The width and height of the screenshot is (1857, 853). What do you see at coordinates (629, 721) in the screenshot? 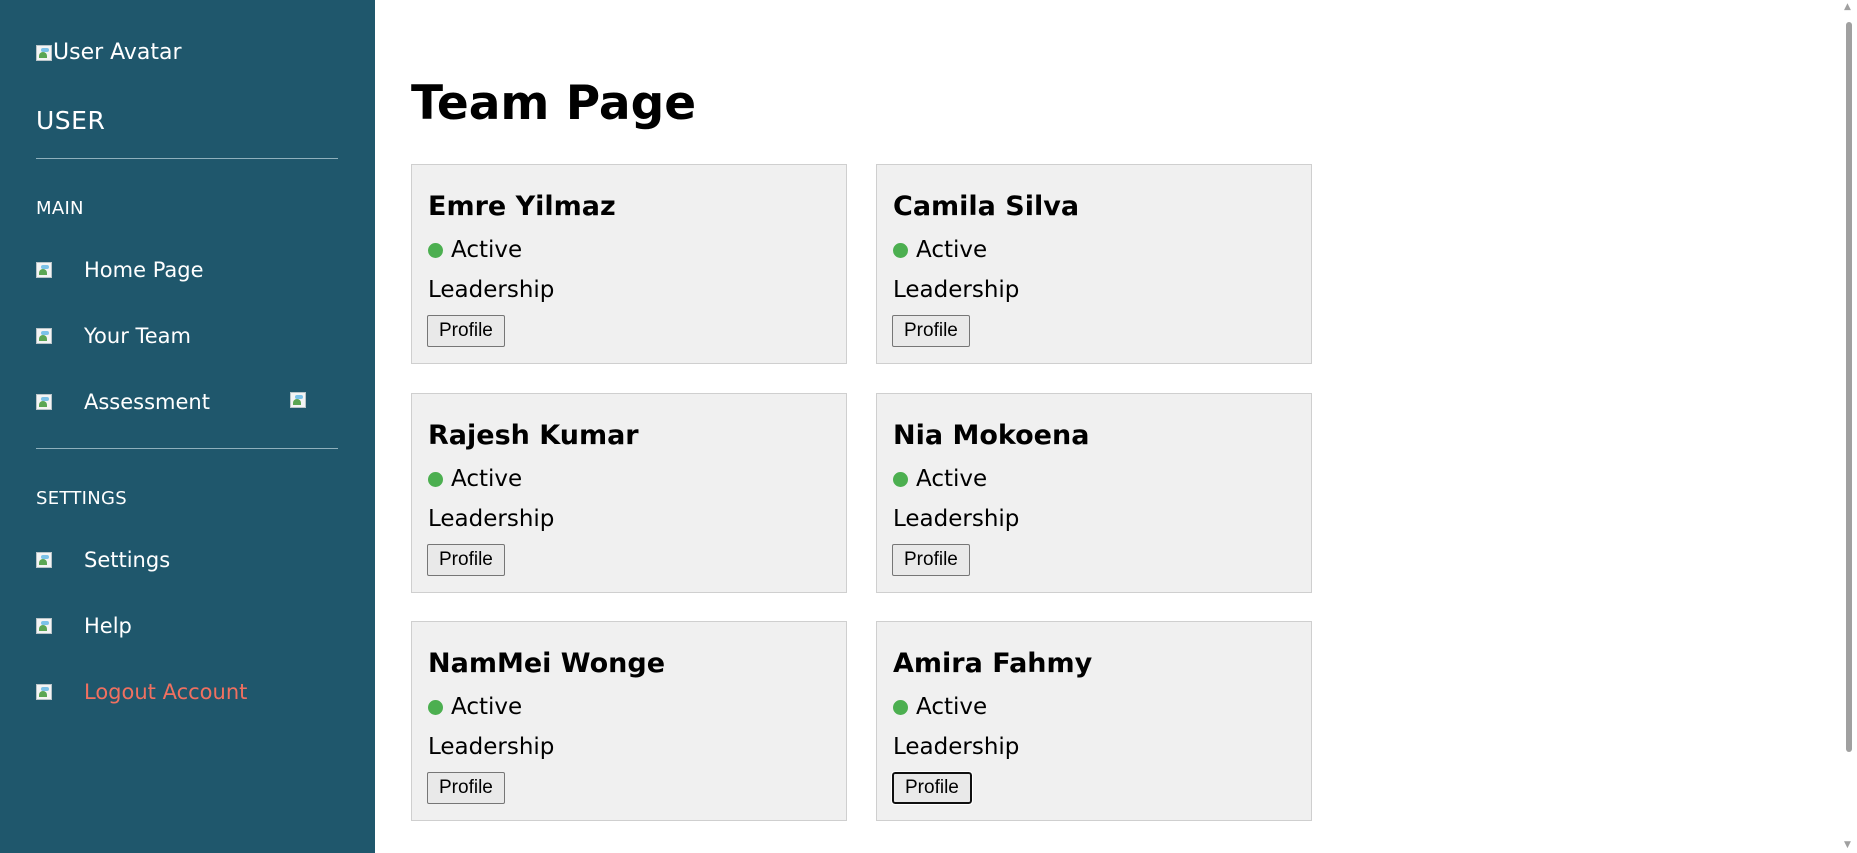
I see `team-member-card: NamMei Wonge Active Leadership Profile` at bounding box center [629, 721].